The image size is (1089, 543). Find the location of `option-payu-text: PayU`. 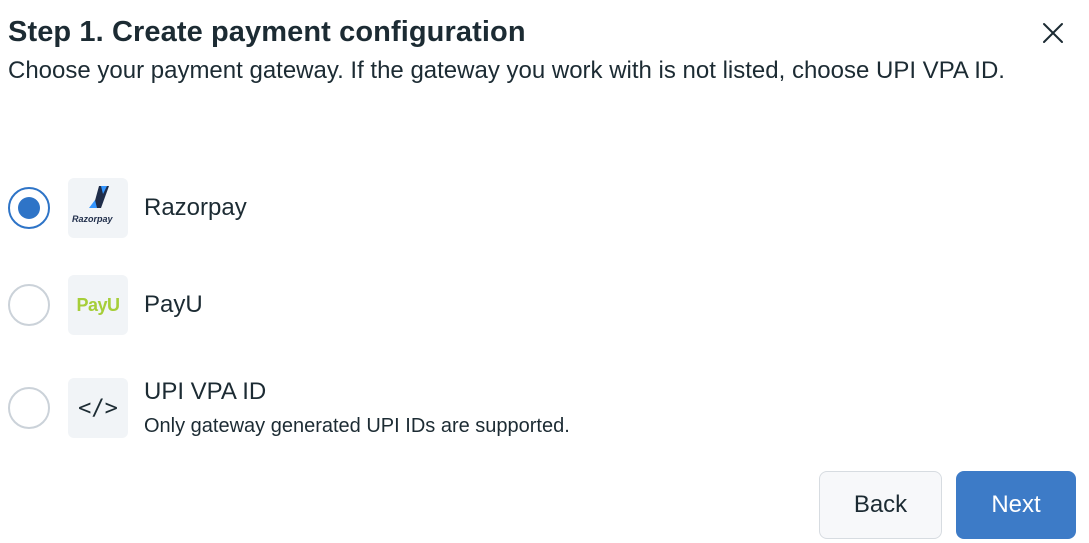

option-payu-text: PayU is located at coordinates (173, 305).